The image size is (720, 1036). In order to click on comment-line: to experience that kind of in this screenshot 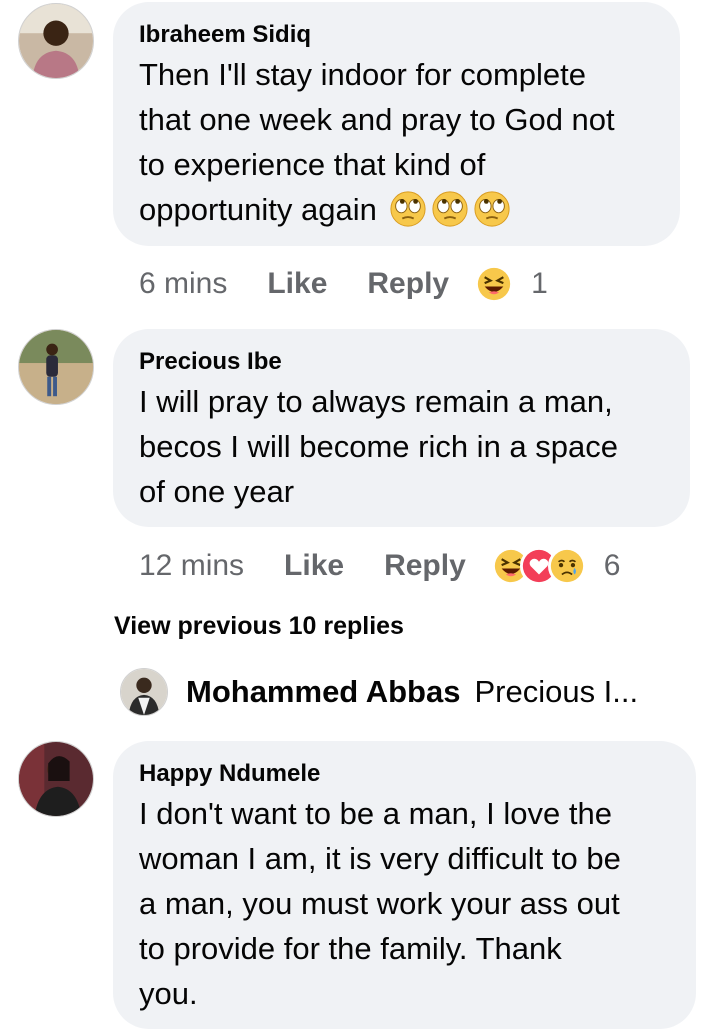, I will do `click(312, 164)`.